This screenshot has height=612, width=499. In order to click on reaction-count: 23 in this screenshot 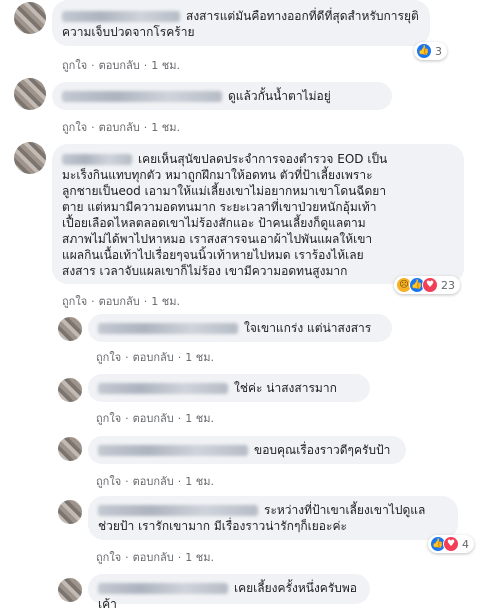, I will do `click(448, 285)`.